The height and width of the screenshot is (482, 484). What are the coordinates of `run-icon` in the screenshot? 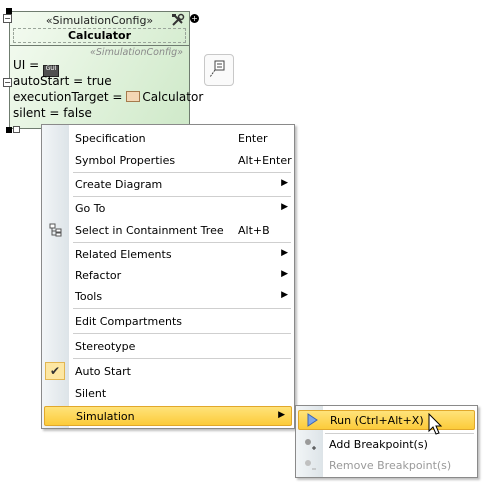 It's located at (312, 420).